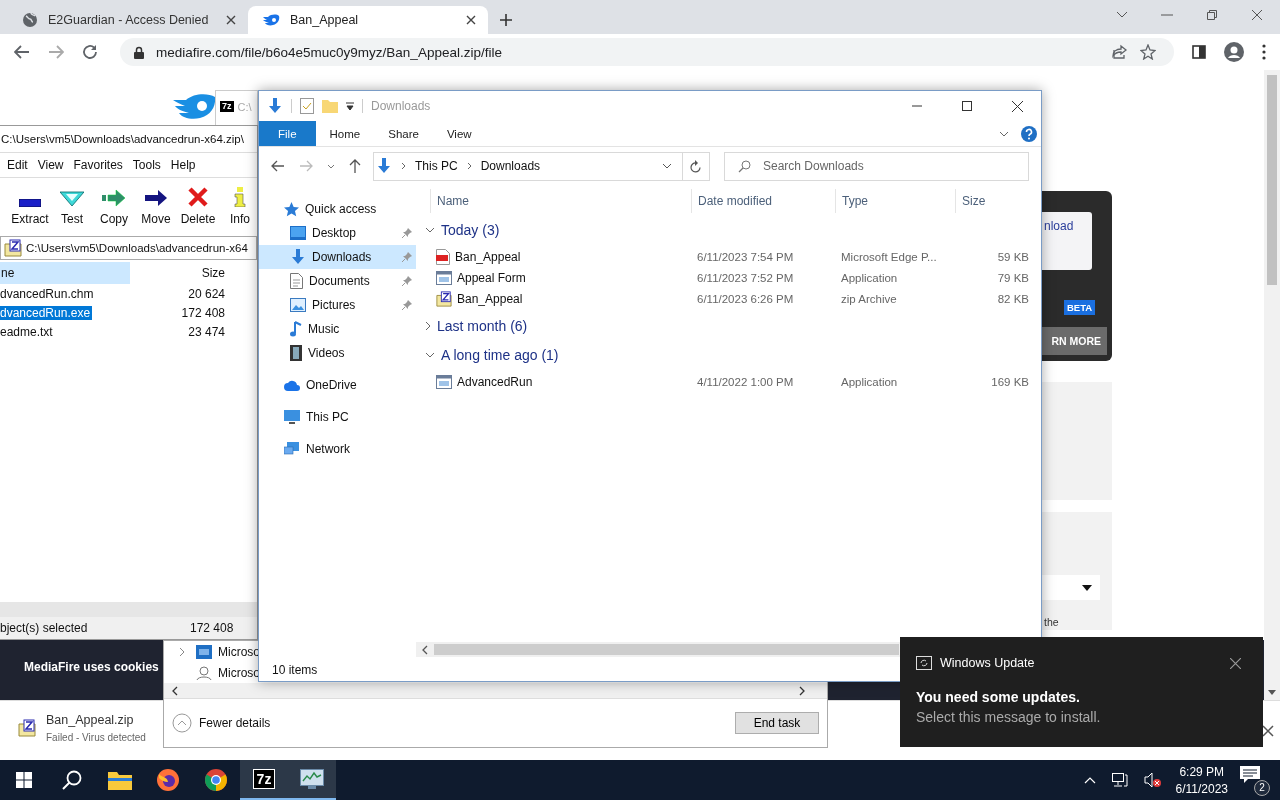  Describe the element at coordinates (312, 780) in the screenshot. I see `taskbar-app` at that location.